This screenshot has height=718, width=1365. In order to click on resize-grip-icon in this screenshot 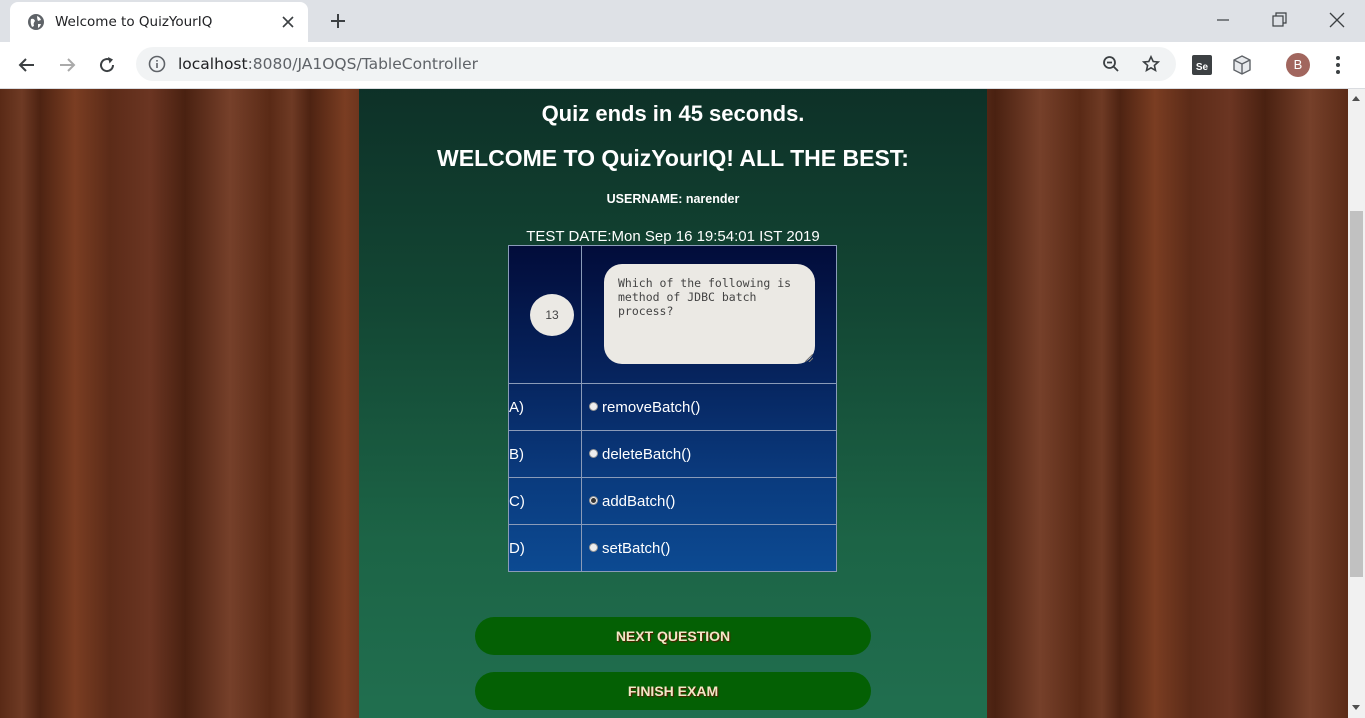, I will do `click(809, 358)`.